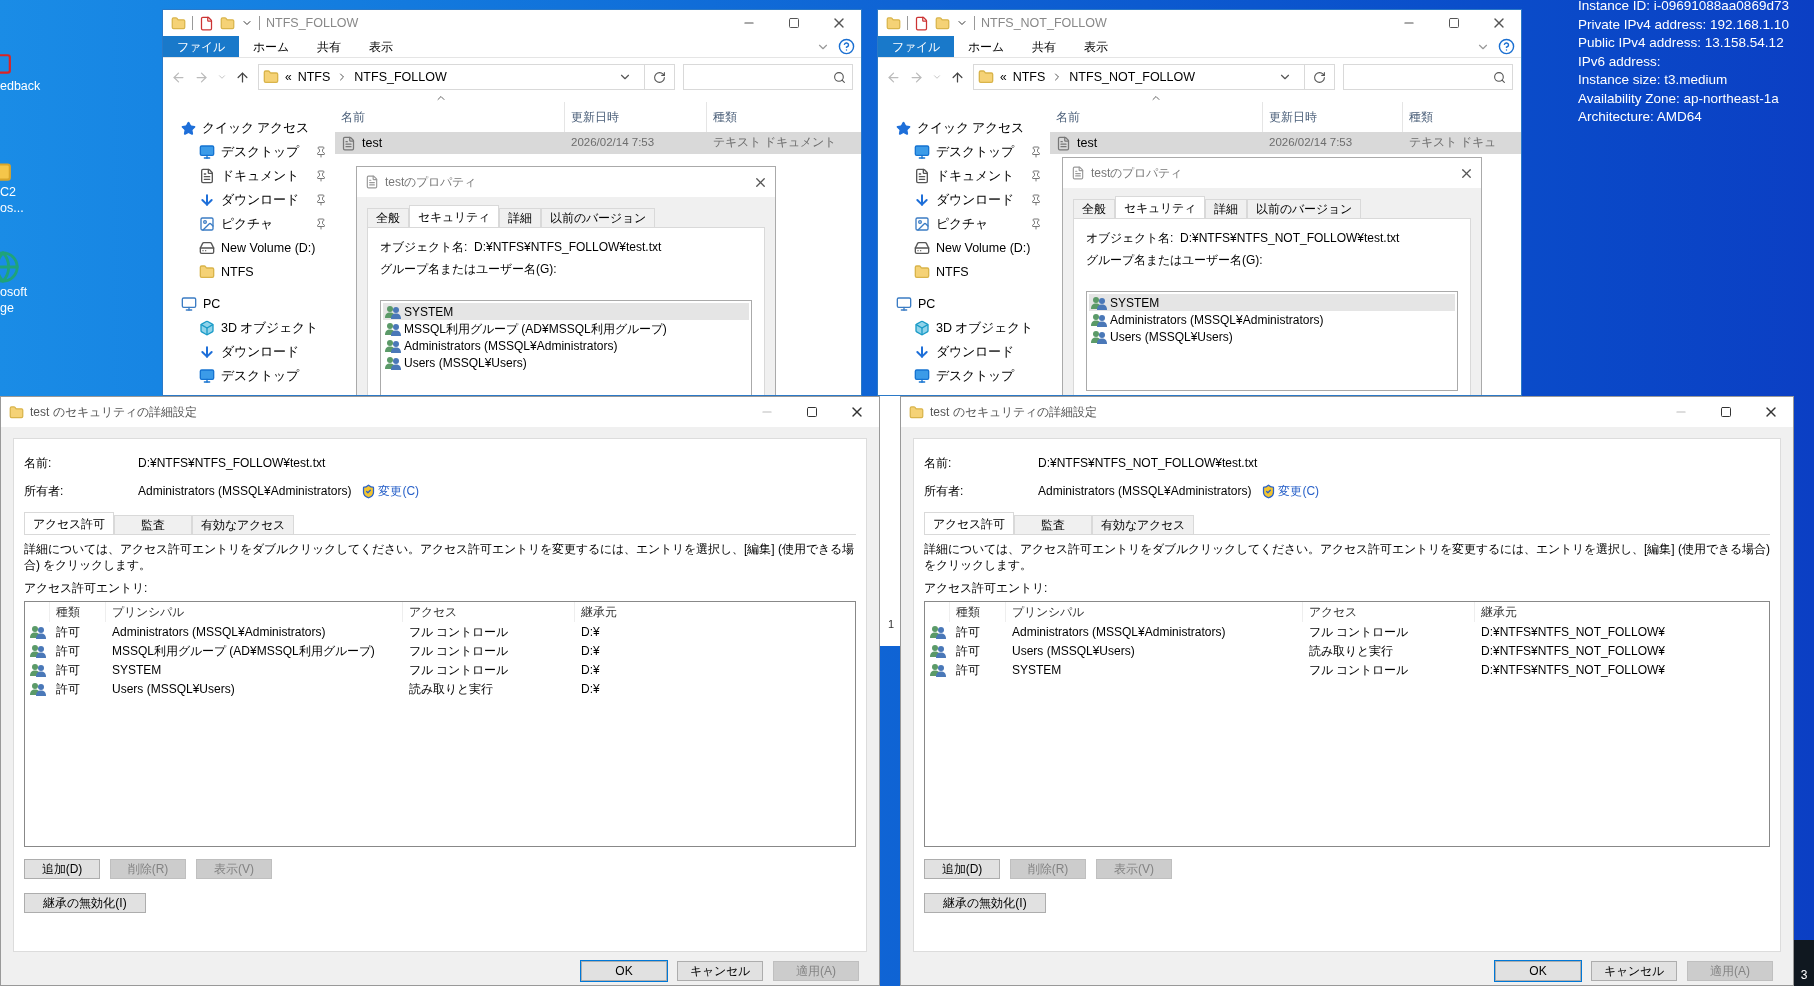  Describe the element at coordinates (20, 73) in the screenshot. I see `desktop-icon: edback` at that location.